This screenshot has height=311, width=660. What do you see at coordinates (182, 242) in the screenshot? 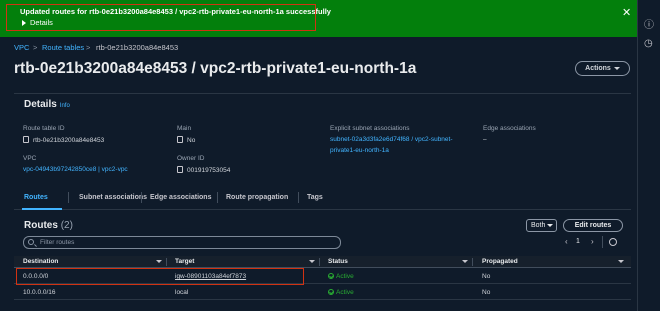
I see `filter-routes-input` at bounding box center [182, 242].